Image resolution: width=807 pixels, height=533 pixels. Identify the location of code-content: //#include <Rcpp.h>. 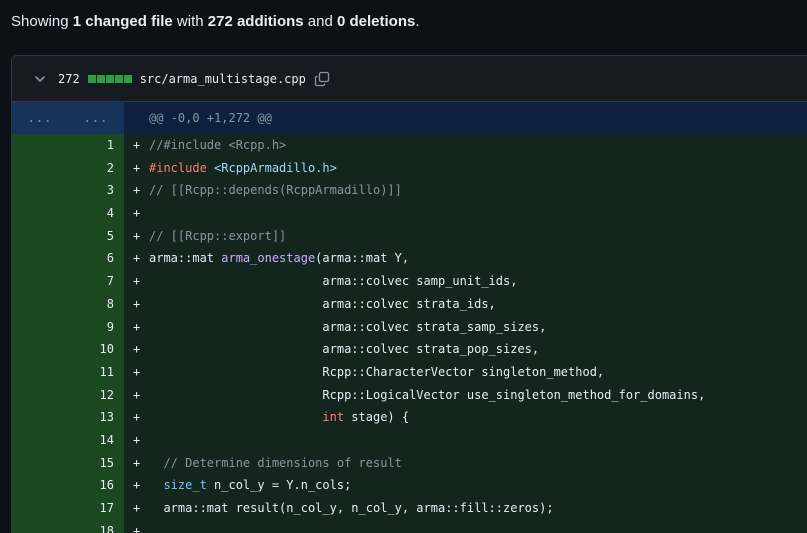
(216, 145).